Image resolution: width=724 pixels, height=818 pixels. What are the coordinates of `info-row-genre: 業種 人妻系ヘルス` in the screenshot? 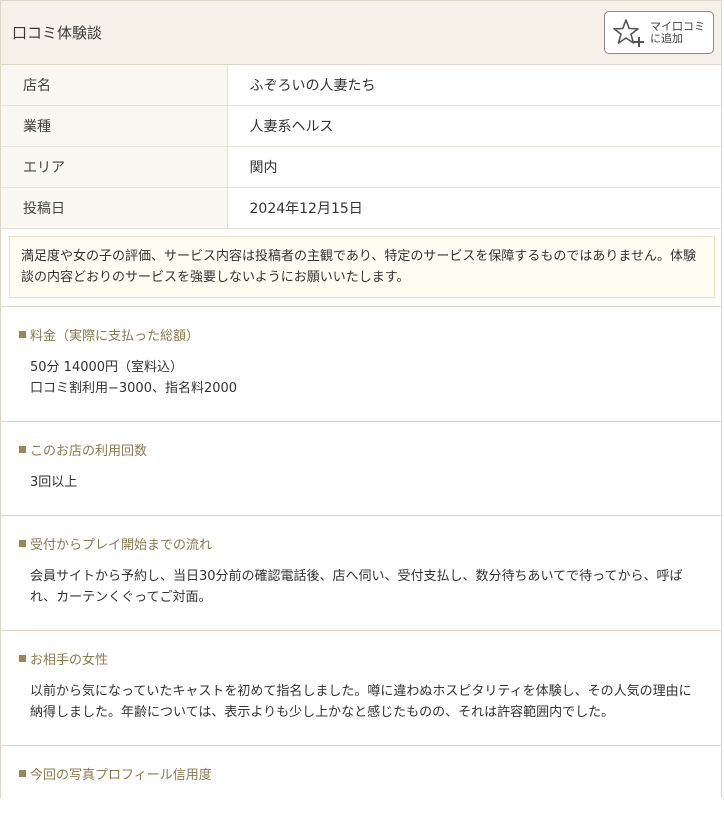 It's located at (361, 126).